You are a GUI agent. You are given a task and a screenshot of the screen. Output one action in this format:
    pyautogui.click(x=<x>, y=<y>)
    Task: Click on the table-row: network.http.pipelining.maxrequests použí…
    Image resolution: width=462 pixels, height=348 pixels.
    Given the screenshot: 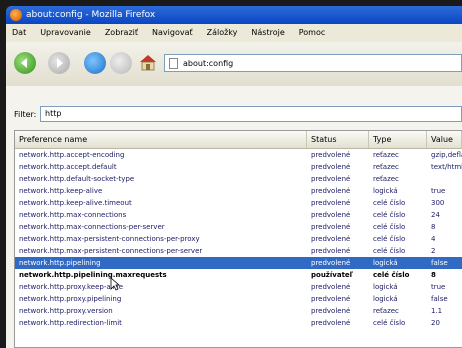 What is the action you would take?
    pyautogui.click(x=238, y=275)
    